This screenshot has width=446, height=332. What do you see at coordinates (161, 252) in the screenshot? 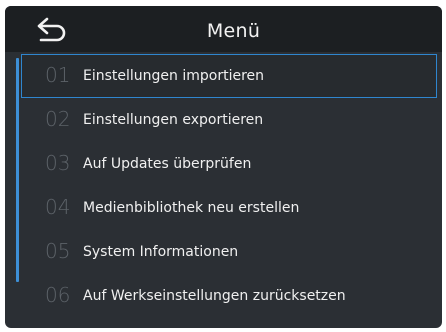
I see `menu-item-label: System Informationen` at bounding box center [161, 252].